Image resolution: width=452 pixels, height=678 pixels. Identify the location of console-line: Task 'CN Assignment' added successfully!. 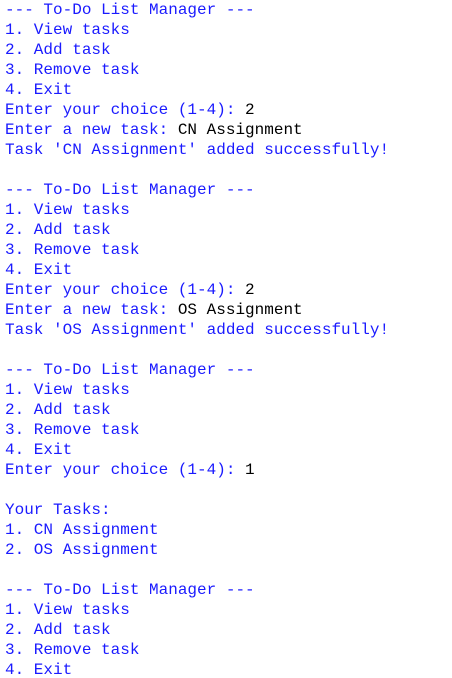
(228, 150).